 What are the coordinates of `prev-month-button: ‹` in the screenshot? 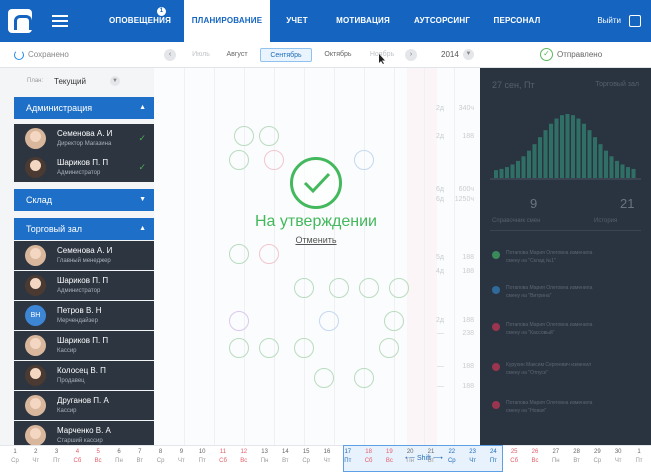 It's located at (170, 55).